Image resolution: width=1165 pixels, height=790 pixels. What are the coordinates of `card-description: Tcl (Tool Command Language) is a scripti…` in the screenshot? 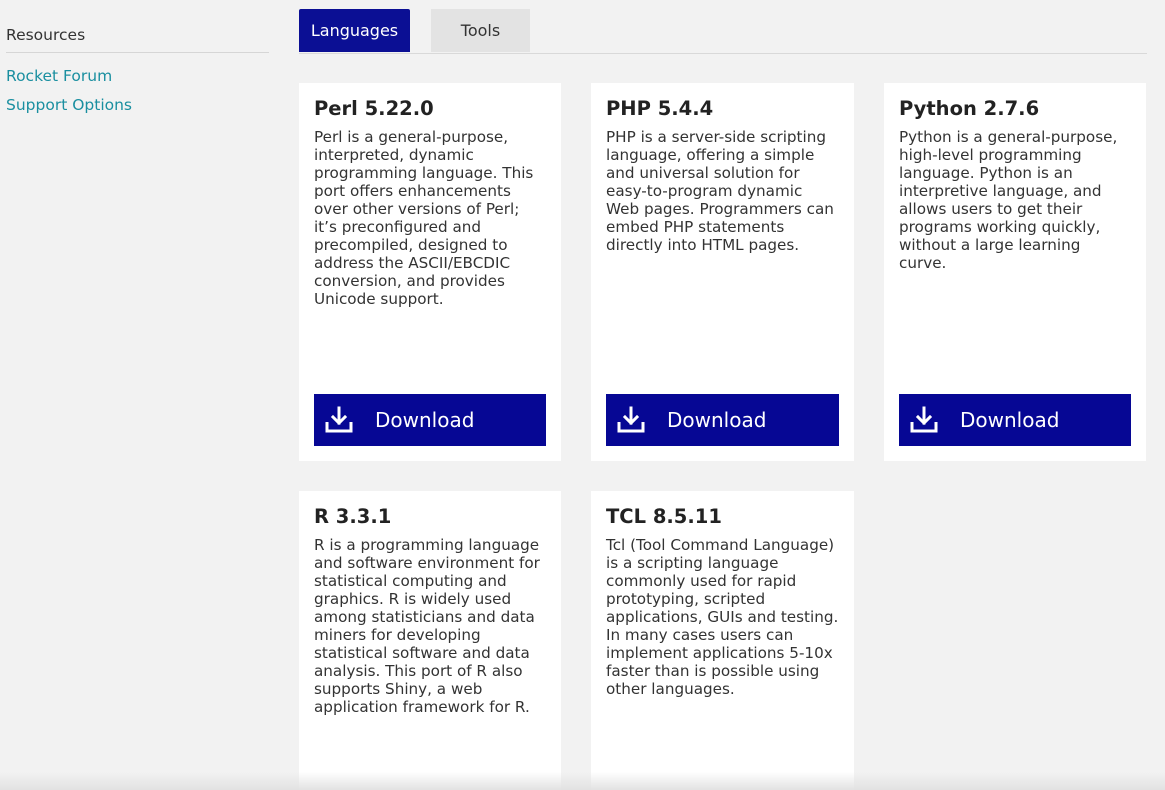 It's located at (722, 617).